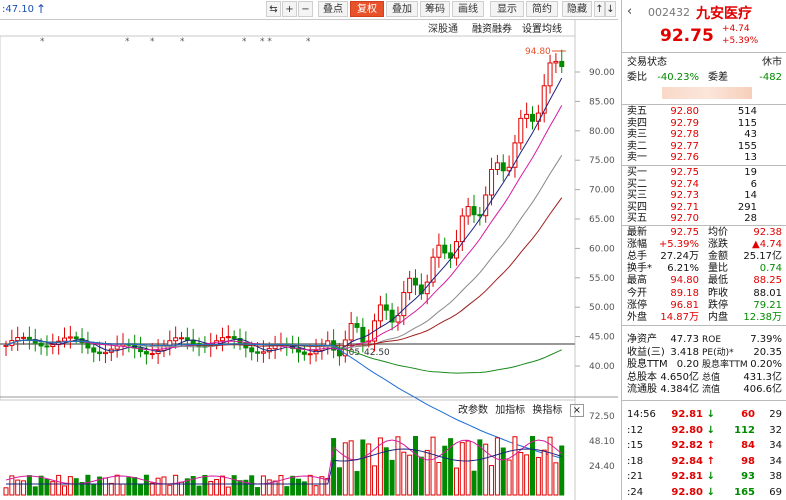 The image size is (786, 500). I want to click on trade-status-label: 交易状态, so click(647, 62).